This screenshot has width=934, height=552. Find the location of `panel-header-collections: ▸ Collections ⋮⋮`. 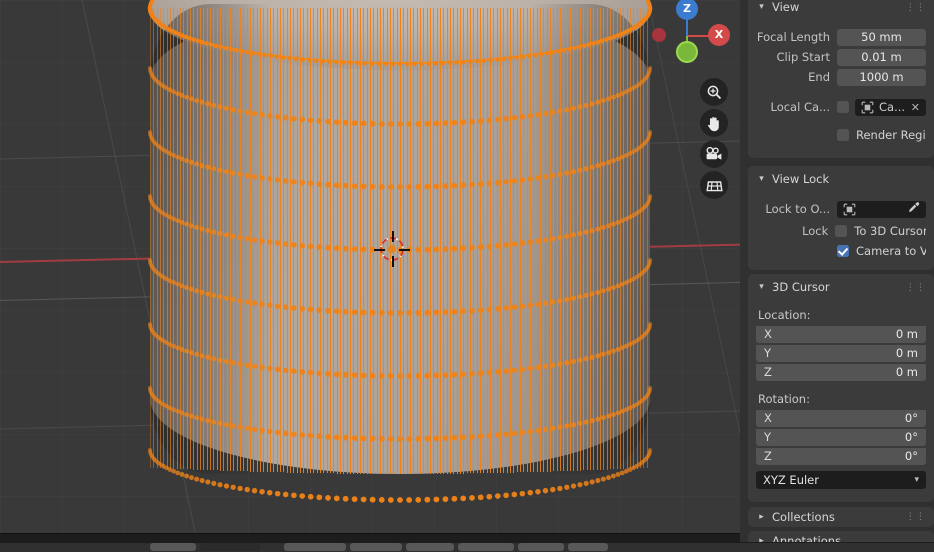

panel-header-collections: ▸ Collections ⋮⋮ is located at coordinates (841, 517).